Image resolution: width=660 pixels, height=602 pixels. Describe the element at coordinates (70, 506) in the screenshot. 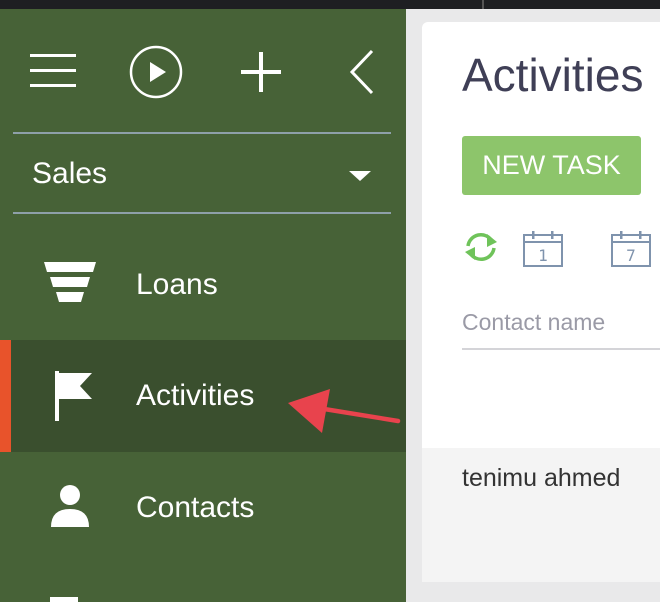

I see `person-icon` at that location.